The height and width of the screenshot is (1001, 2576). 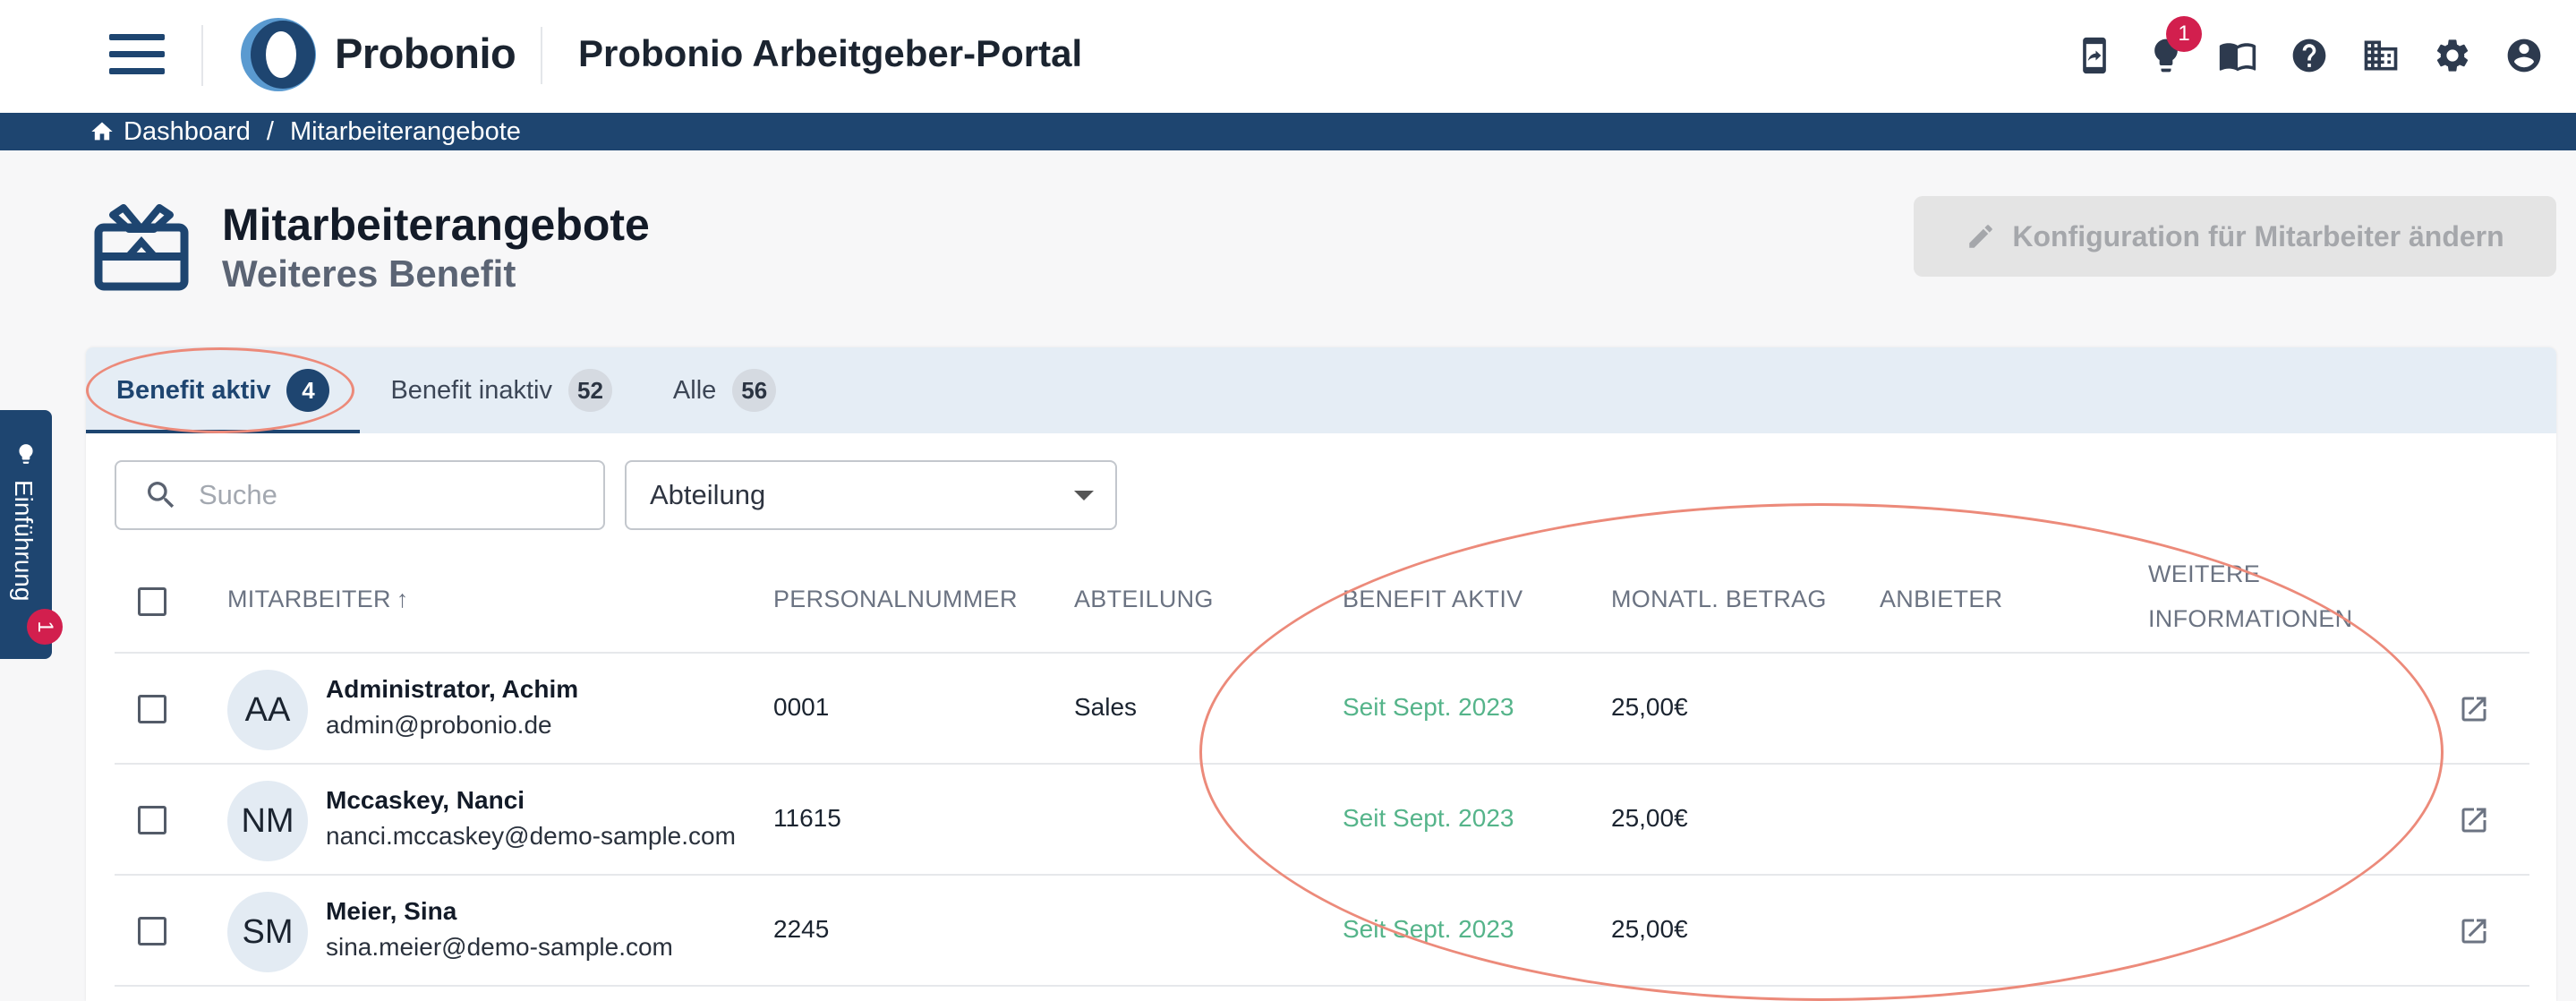 What do you see at coordinates (439, 725) in the screenshot?
I see `employee-email: admin@probonio.de` at bounding box center [439, 725].